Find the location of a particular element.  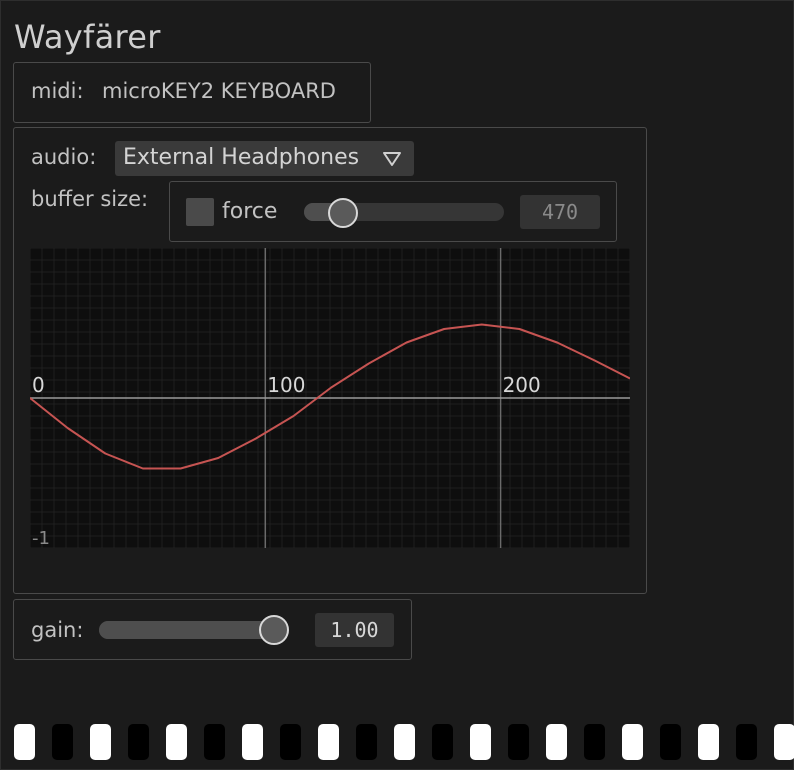

midi-panel: midi: microKEY2 KEYBOARD is located at coordinates (192, 92).